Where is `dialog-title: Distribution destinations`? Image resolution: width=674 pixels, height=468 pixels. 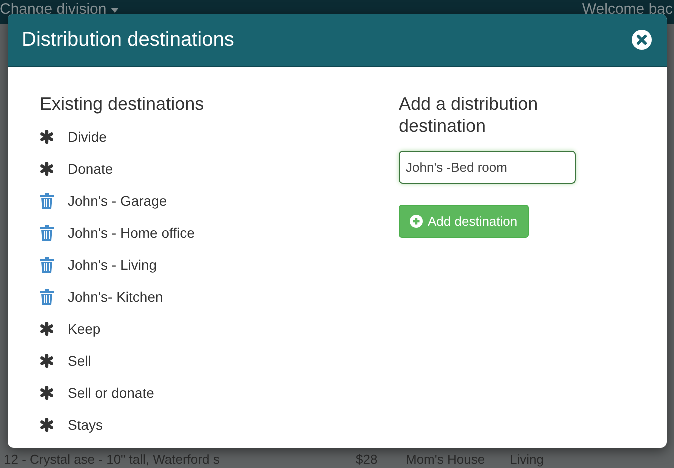
dialog-title: Distribution destinations is located at coordinates (128, 40).